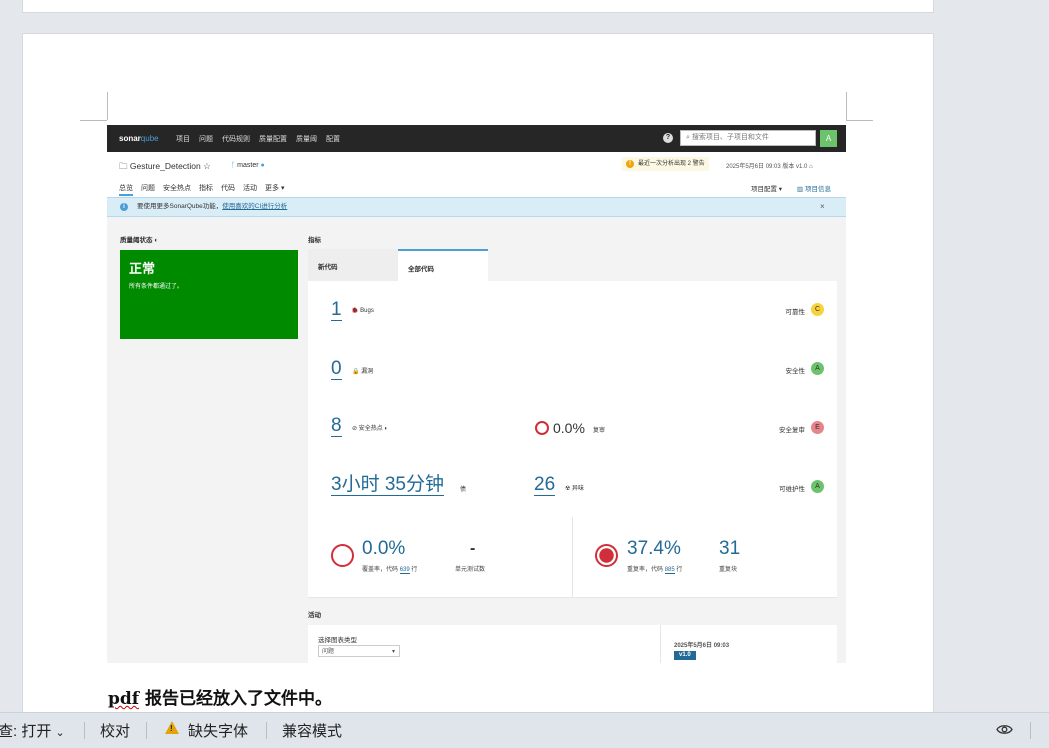  I want to click on chart-type-label: 选择图表类型, so click(337, 640).